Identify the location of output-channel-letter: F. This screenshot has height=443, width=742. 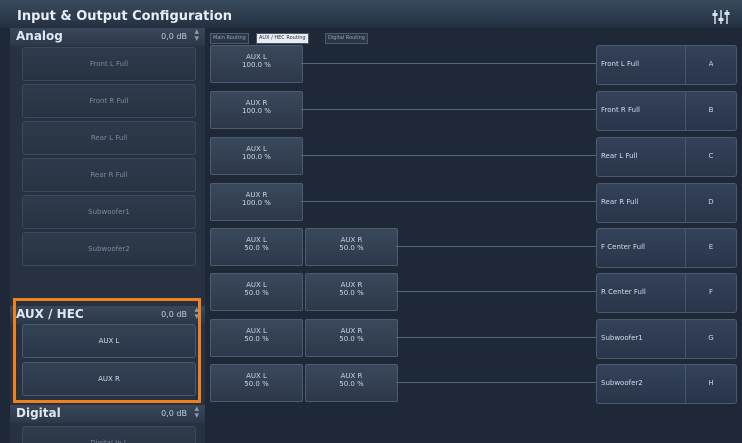
(711, 292).